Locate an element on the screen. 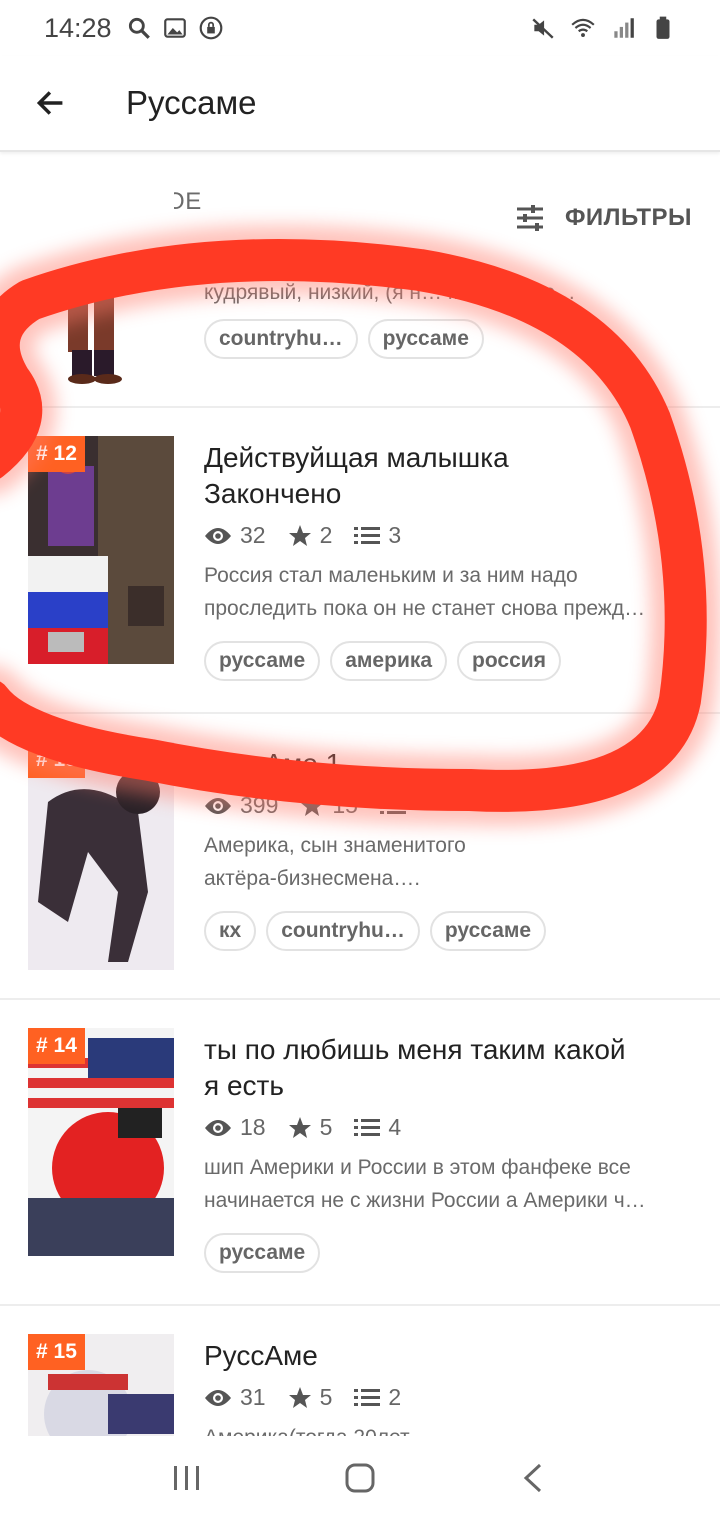 This screenshot has height=1520, width=720. rank-badge: # 12 is located at coordinates (56, 454).